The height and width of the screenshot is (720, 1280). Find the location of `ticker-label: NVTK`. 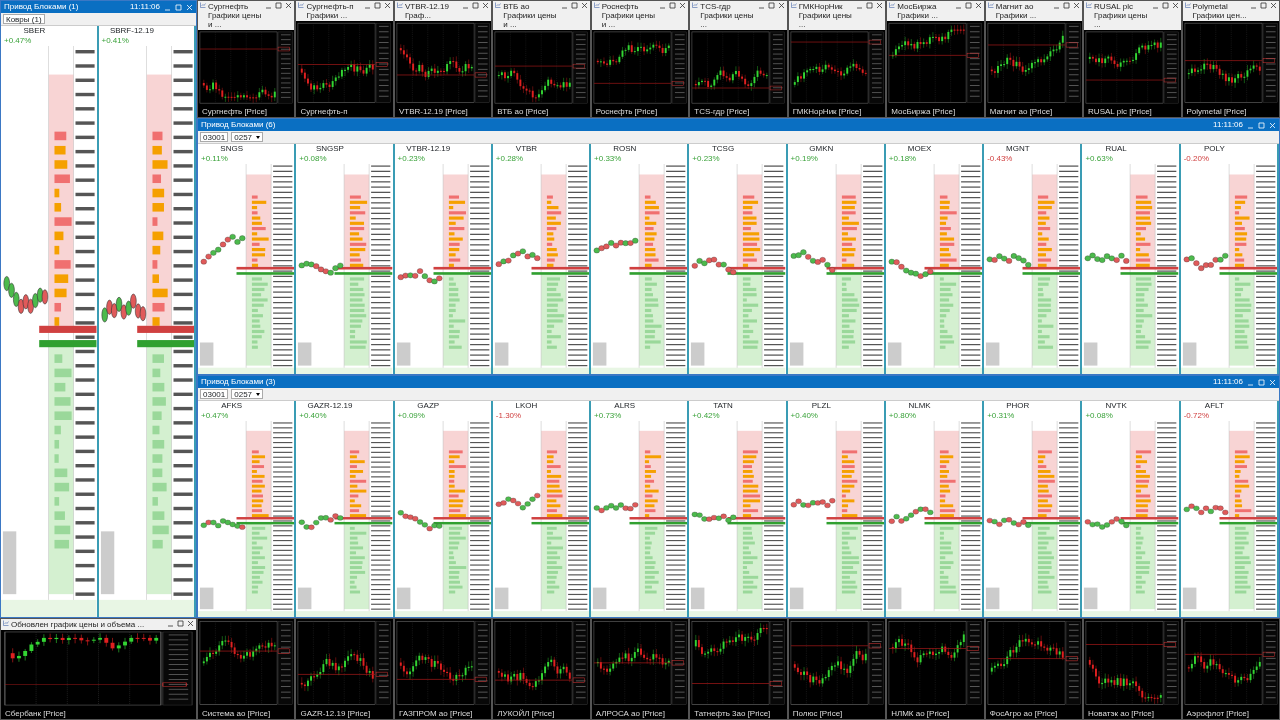

ticker-label: NVTK is located at coordinates (1116, 406).